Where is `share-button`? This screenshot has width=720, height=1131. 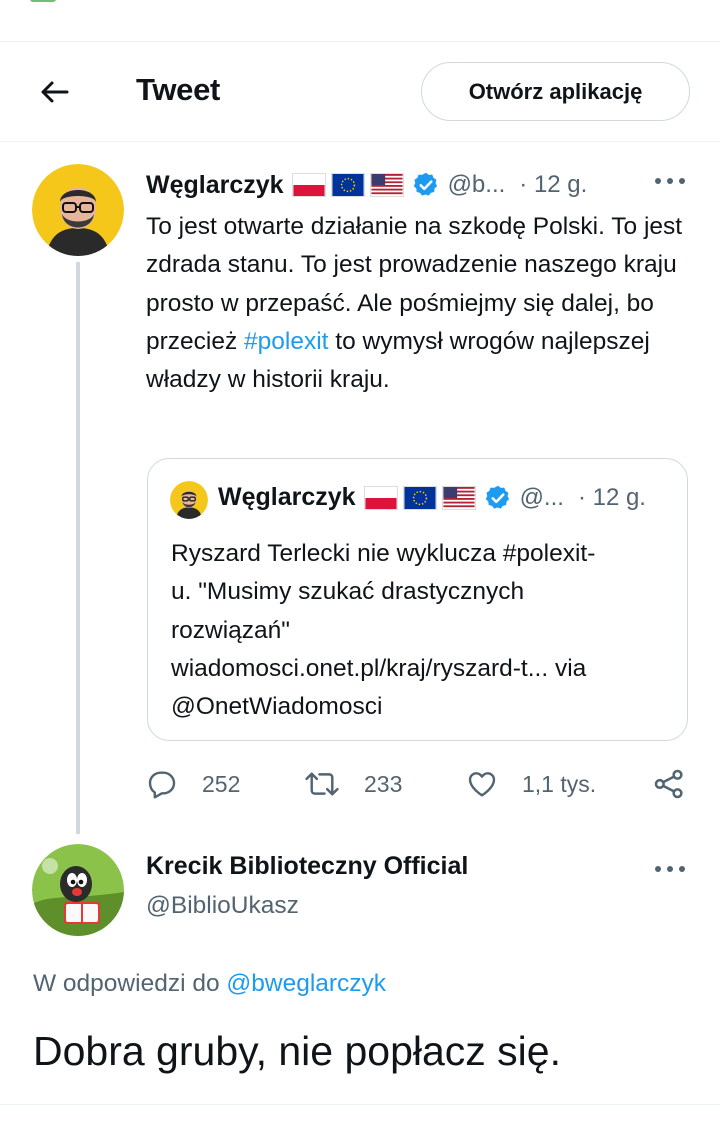
share-button is located at coordinates (681, 784).